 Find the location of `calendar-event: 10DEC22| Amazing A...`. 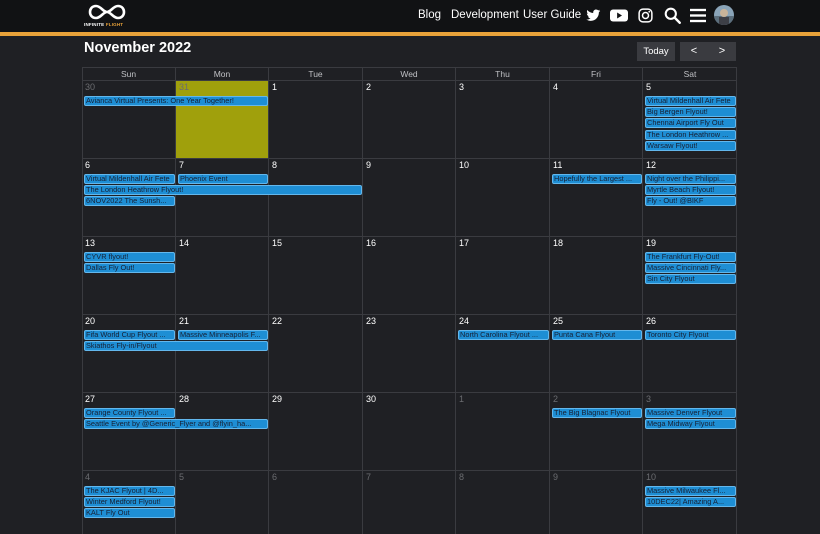

calendar-event: 10DEC22| Amazing A... is located at coordinates (690, 502).